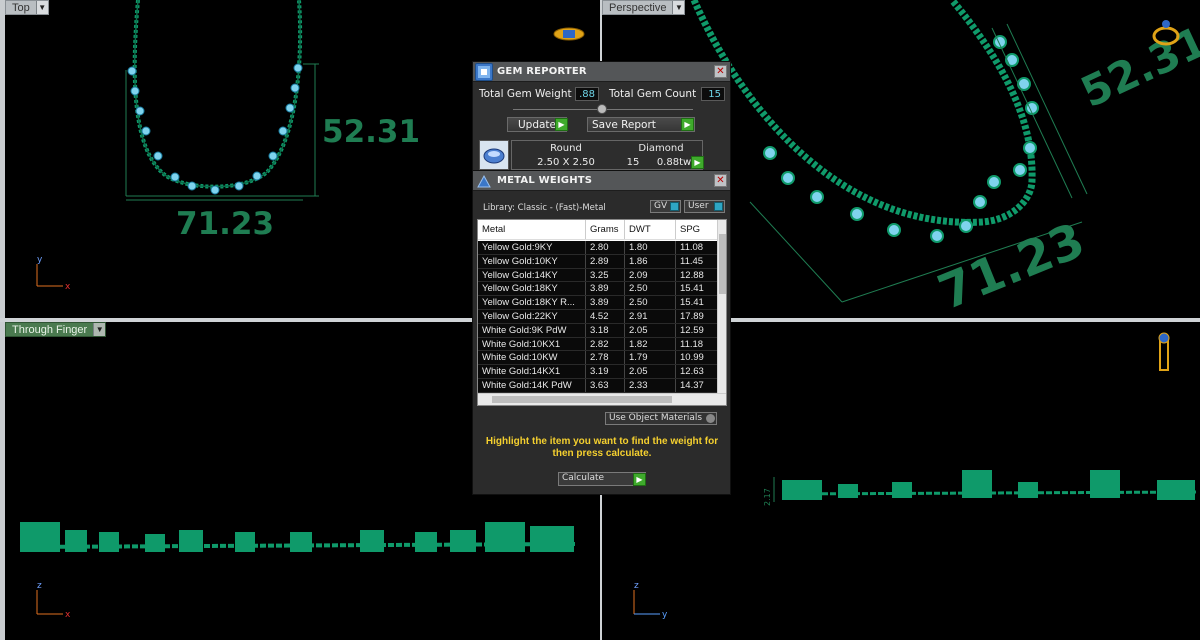  Describe the element at coordinates (532, 385) in the screenshot. I see `table-cell: White Gold:14K PdW` at that location.